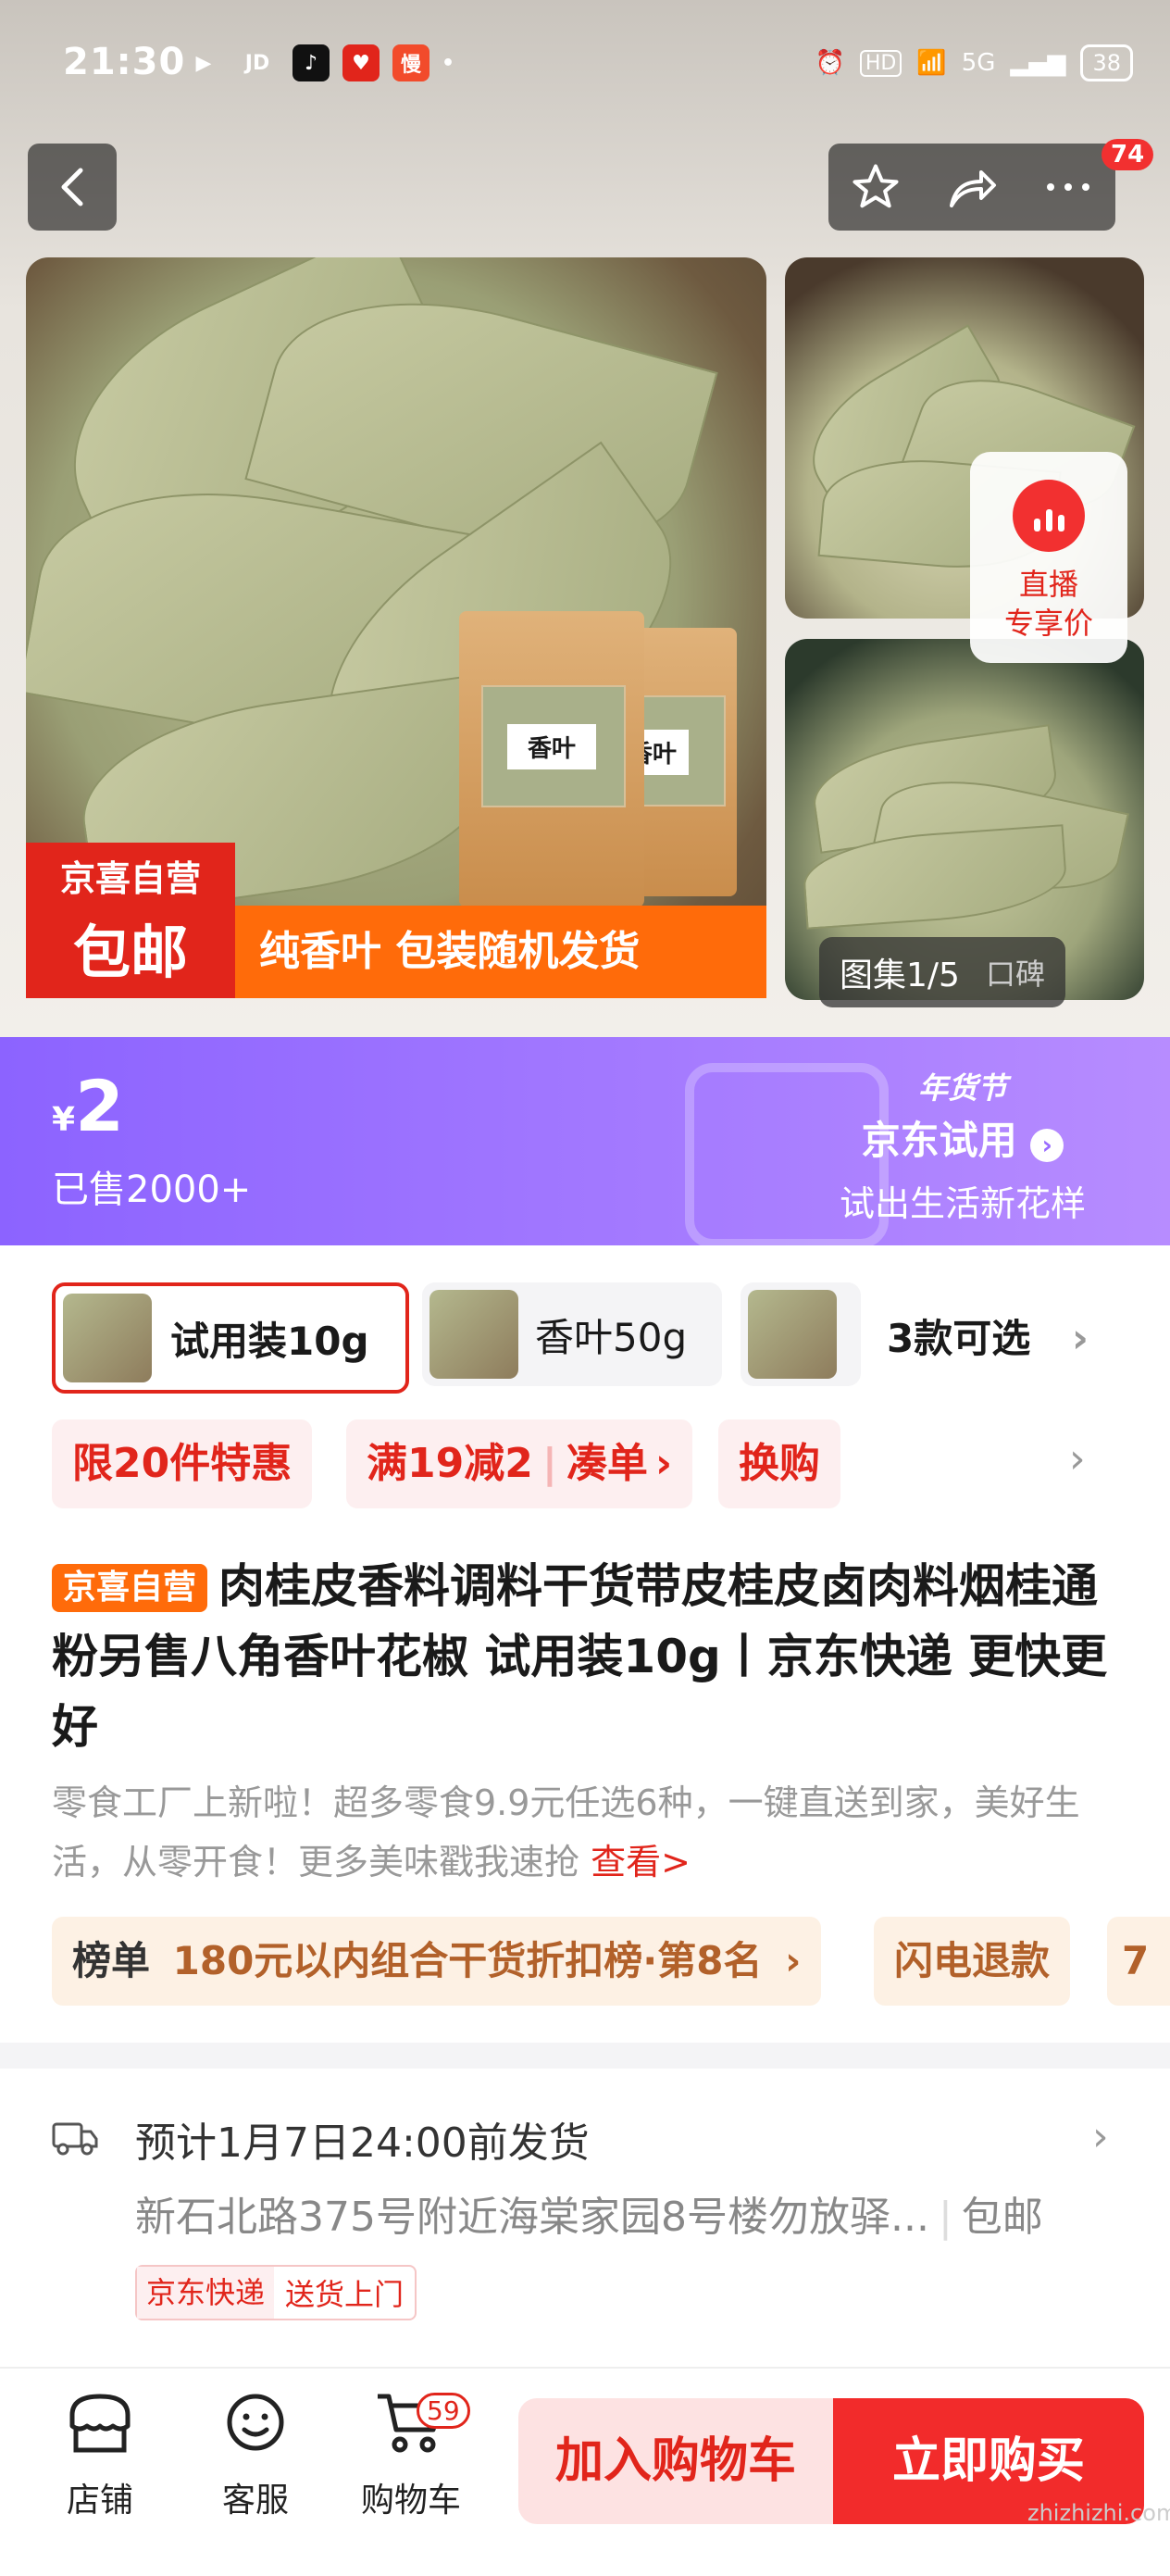  I want to click on see-more-link: 查看>, so click(641, 1862).